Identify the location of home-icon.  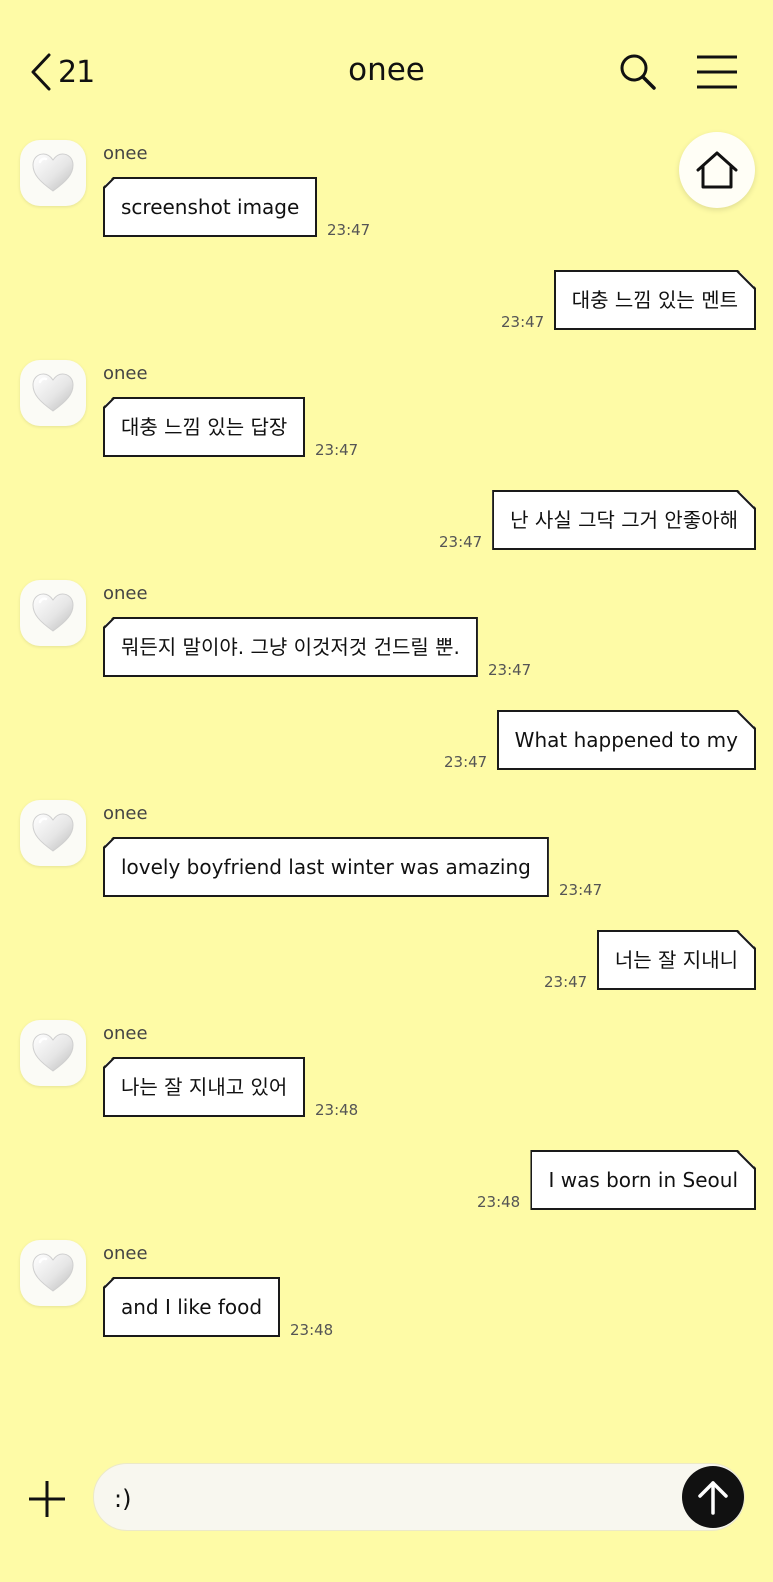
(717, 170).